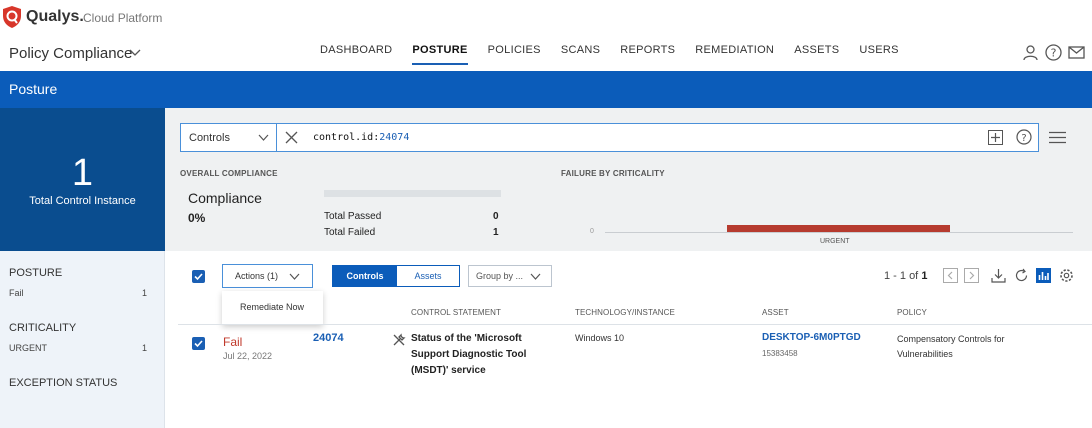  I want to click on next-page-icon, so click(971, 275).